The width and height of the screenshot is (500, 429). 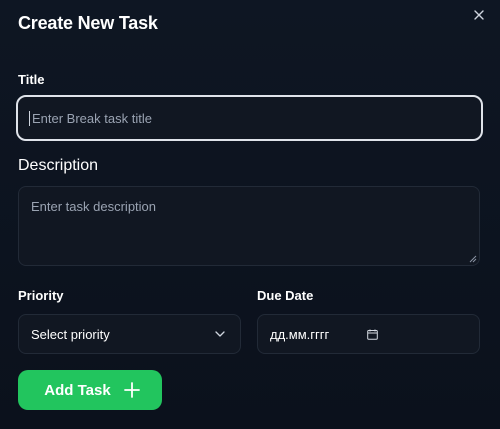 What do you see at coordinates (92, 118) in the screenshot?
I see `title-placeholder: Enter Break task title` at bounding box center [92, 118].